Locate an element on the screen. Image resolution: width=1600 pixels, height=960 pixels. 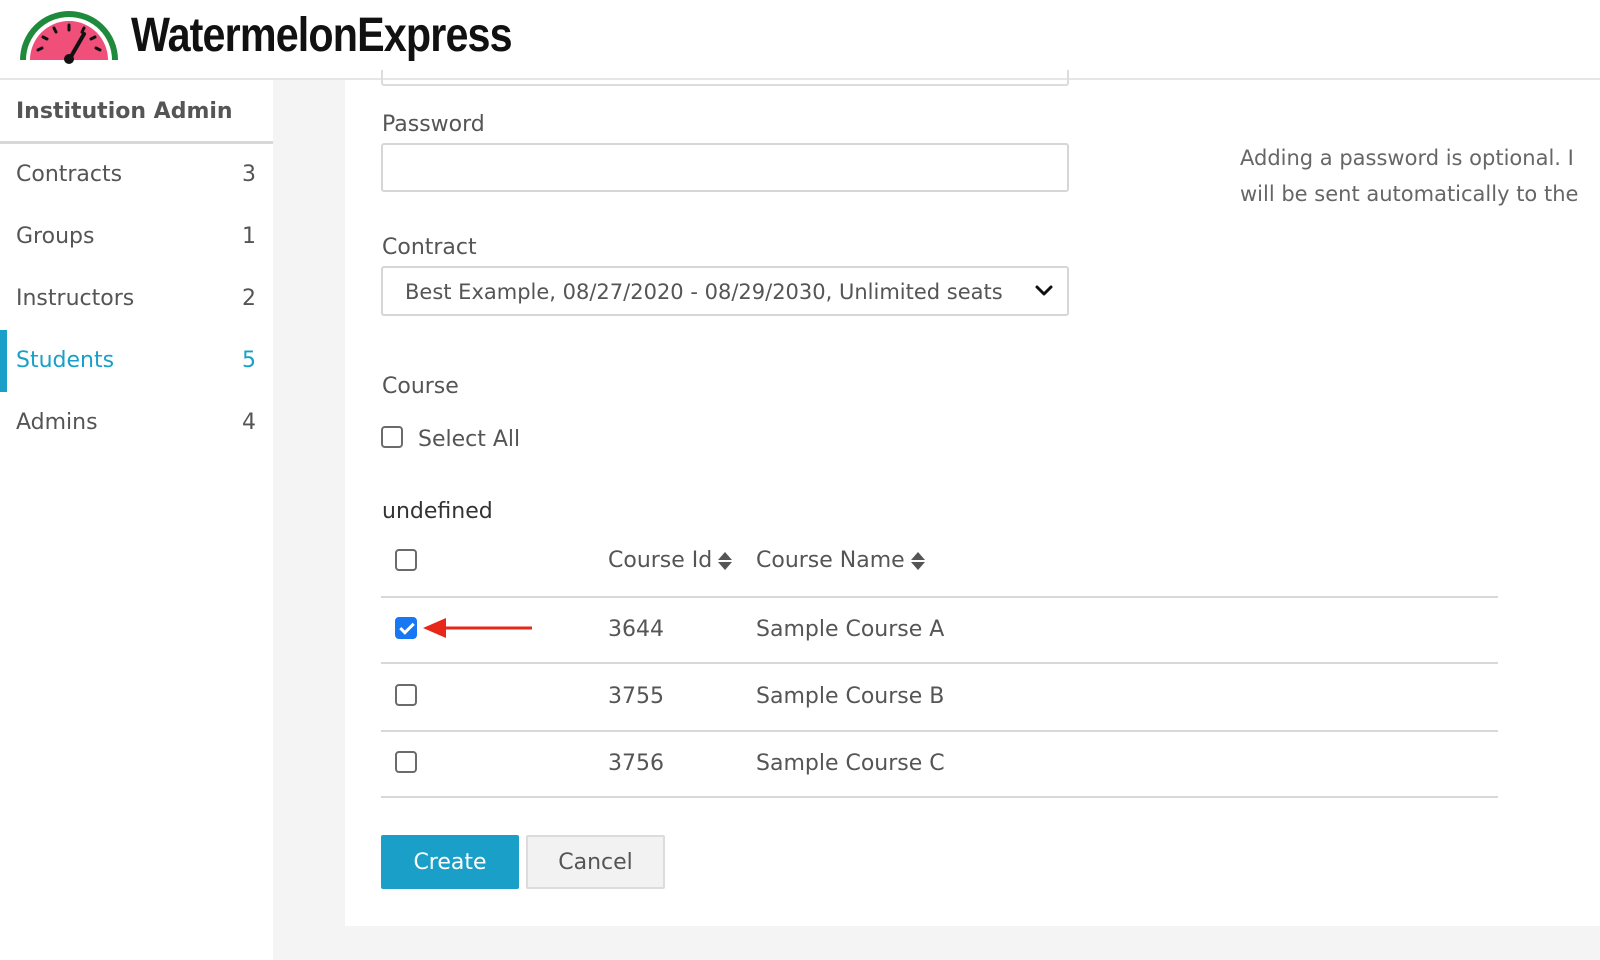
course-id-cell: 3755 is located at coordinates (636, 696).